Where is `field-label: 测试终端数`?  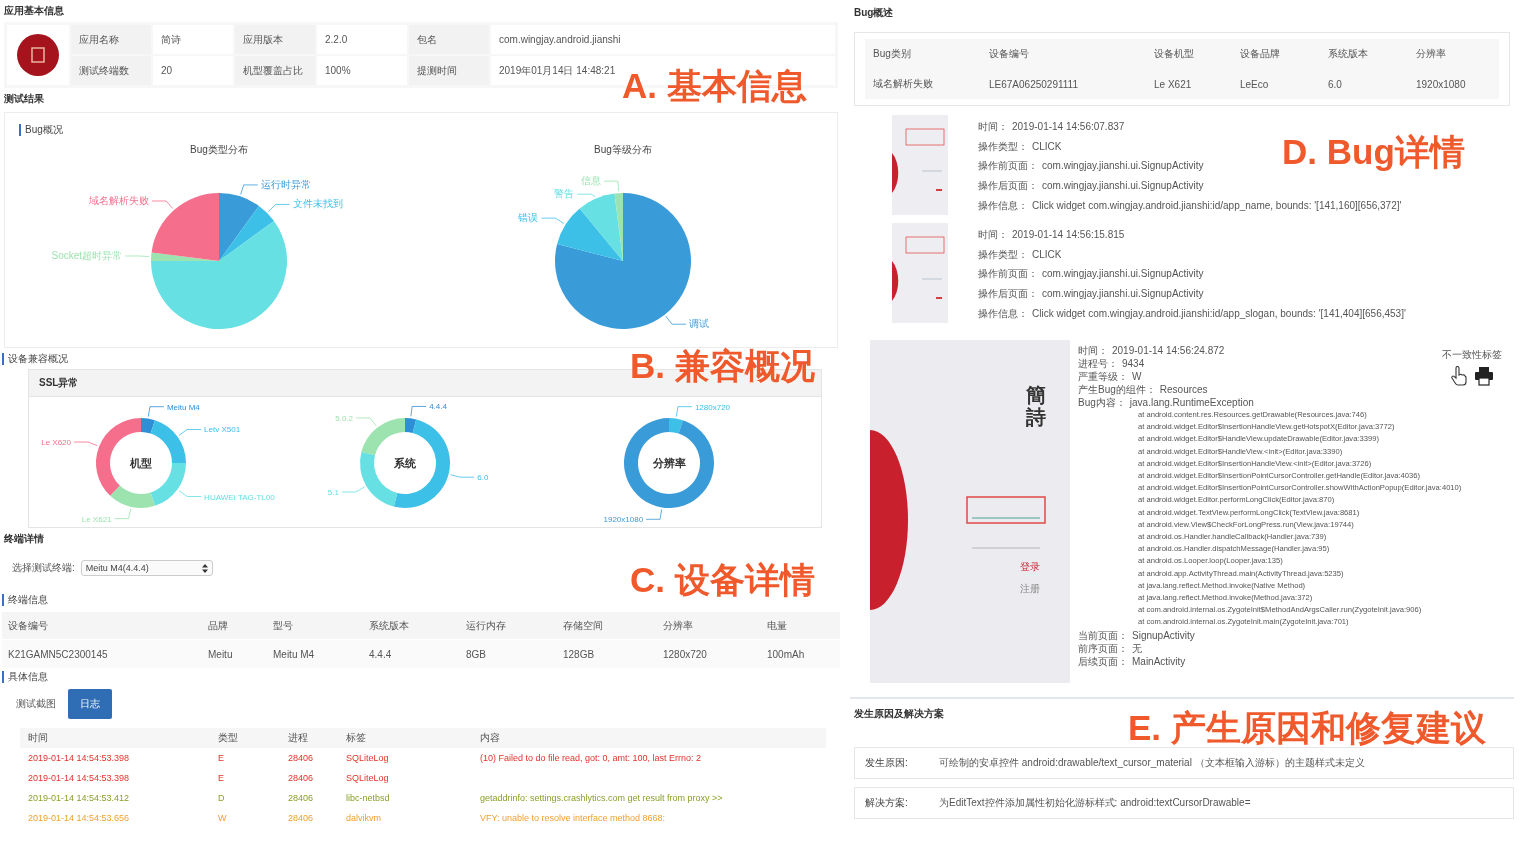 field-label: 测试终端数 is located at coordinates (111, 70).